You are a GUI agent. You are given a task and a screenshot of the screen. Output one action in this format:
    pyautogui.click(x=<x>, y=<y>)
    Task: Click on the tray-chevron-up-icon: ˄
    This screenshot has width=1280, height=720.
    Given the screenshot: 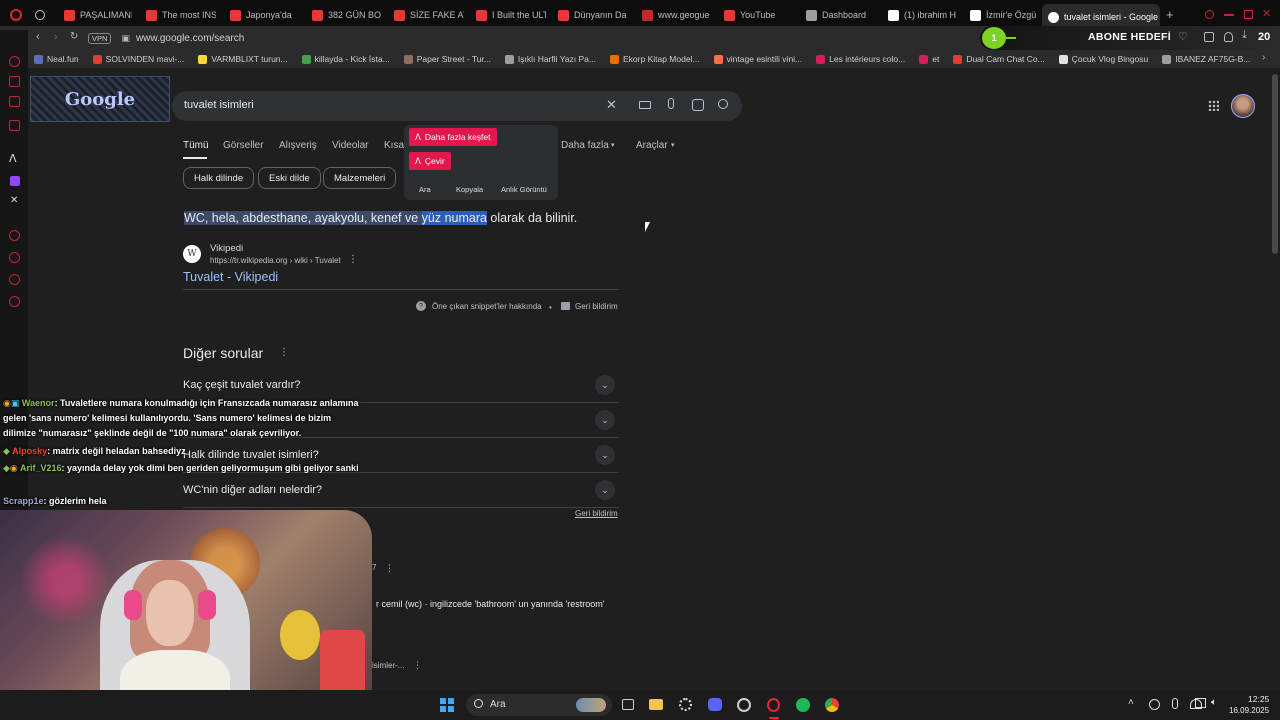 What is the action you would take?
    pyautogui.click(x=1131, y=702)
    